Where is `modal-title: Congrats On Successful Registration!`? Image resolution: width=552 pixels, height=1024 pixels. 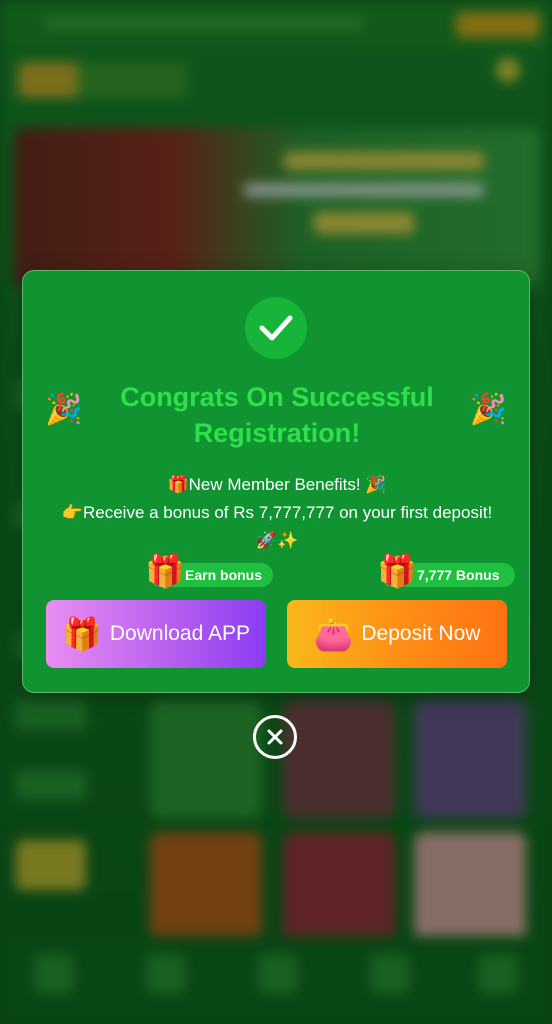
modal-title: Congrats On Successful Registration! is located at coordinates (277, 415).